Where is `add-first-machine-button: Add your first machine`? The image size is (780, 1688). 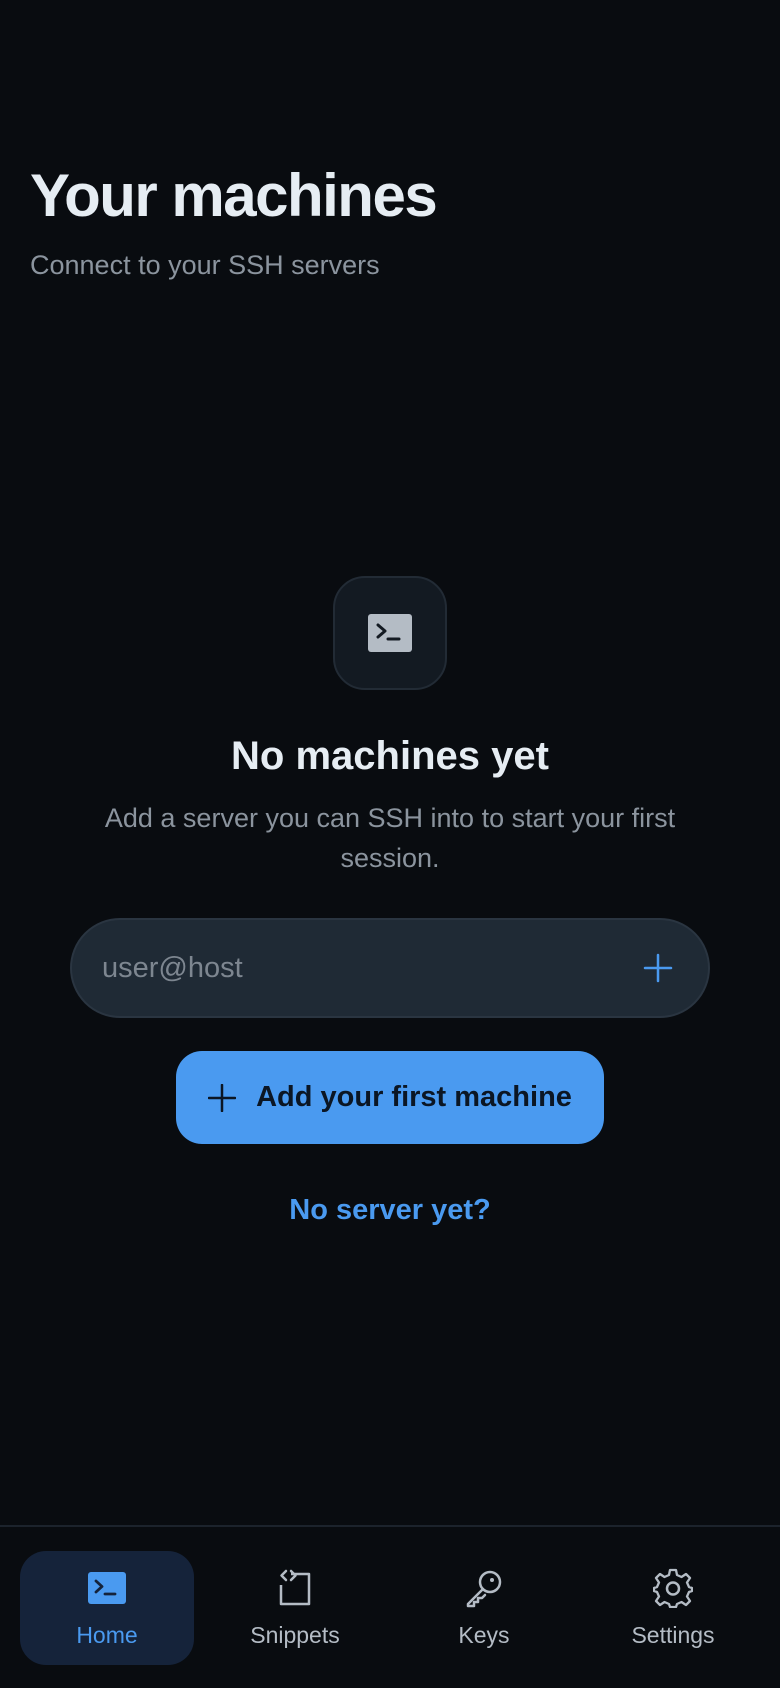 add-first-machine-button: Add your first machine is located at coordinates (390, 1097).